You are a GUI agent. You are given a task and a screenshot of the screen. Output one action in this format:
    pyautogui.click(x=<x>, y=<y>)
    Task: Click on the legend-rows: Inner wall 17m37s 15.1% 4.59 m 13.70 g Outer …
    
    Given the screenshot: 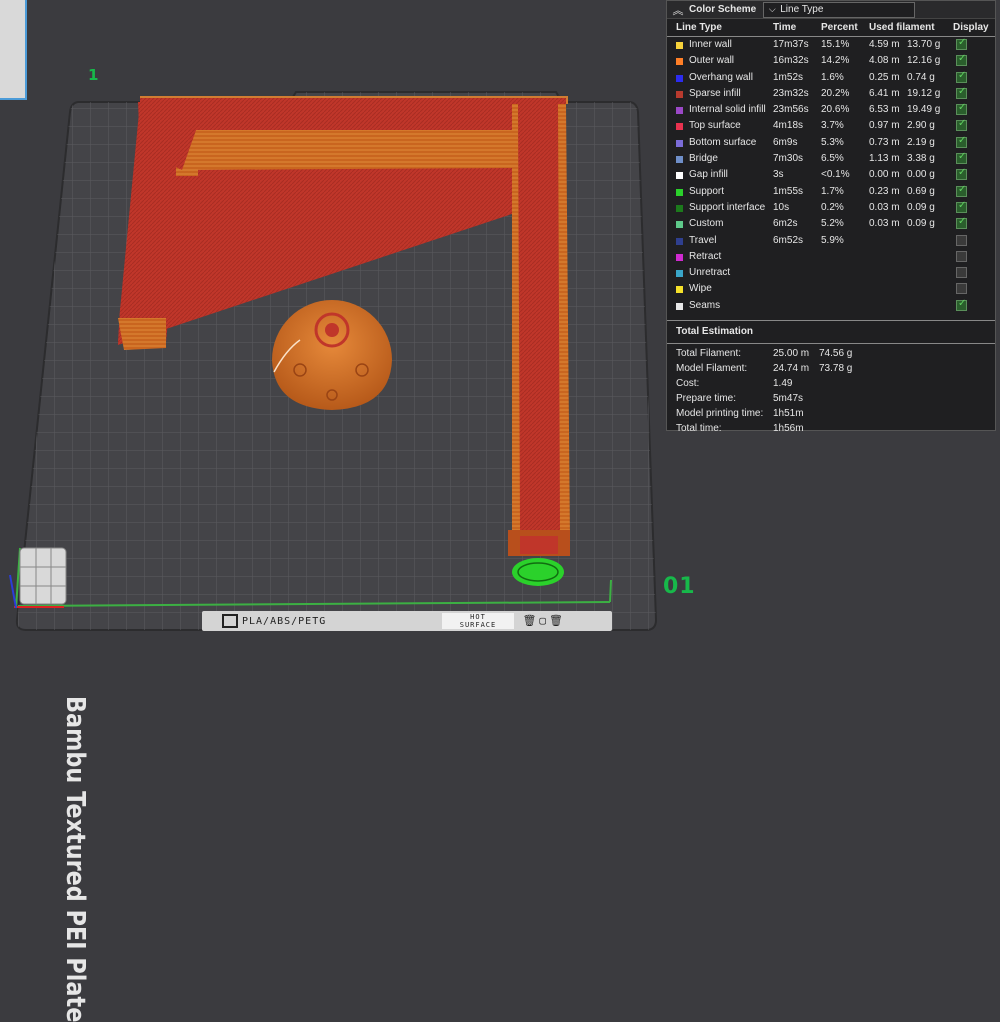 What is the action you would take?
    pyautogui.click(x=831, y=175)
    